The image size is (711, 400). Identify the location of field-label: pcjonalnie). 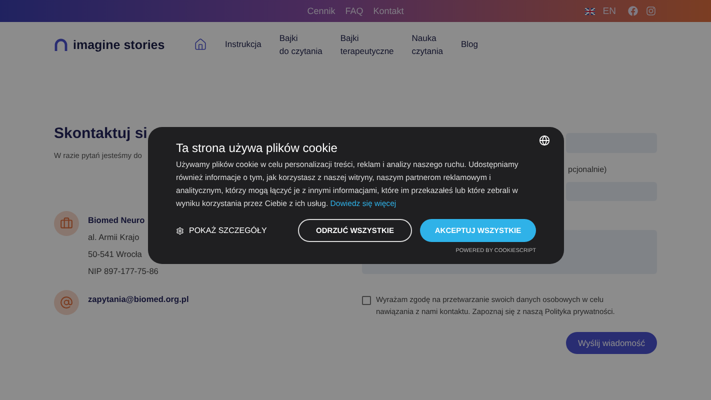
(587, 169).